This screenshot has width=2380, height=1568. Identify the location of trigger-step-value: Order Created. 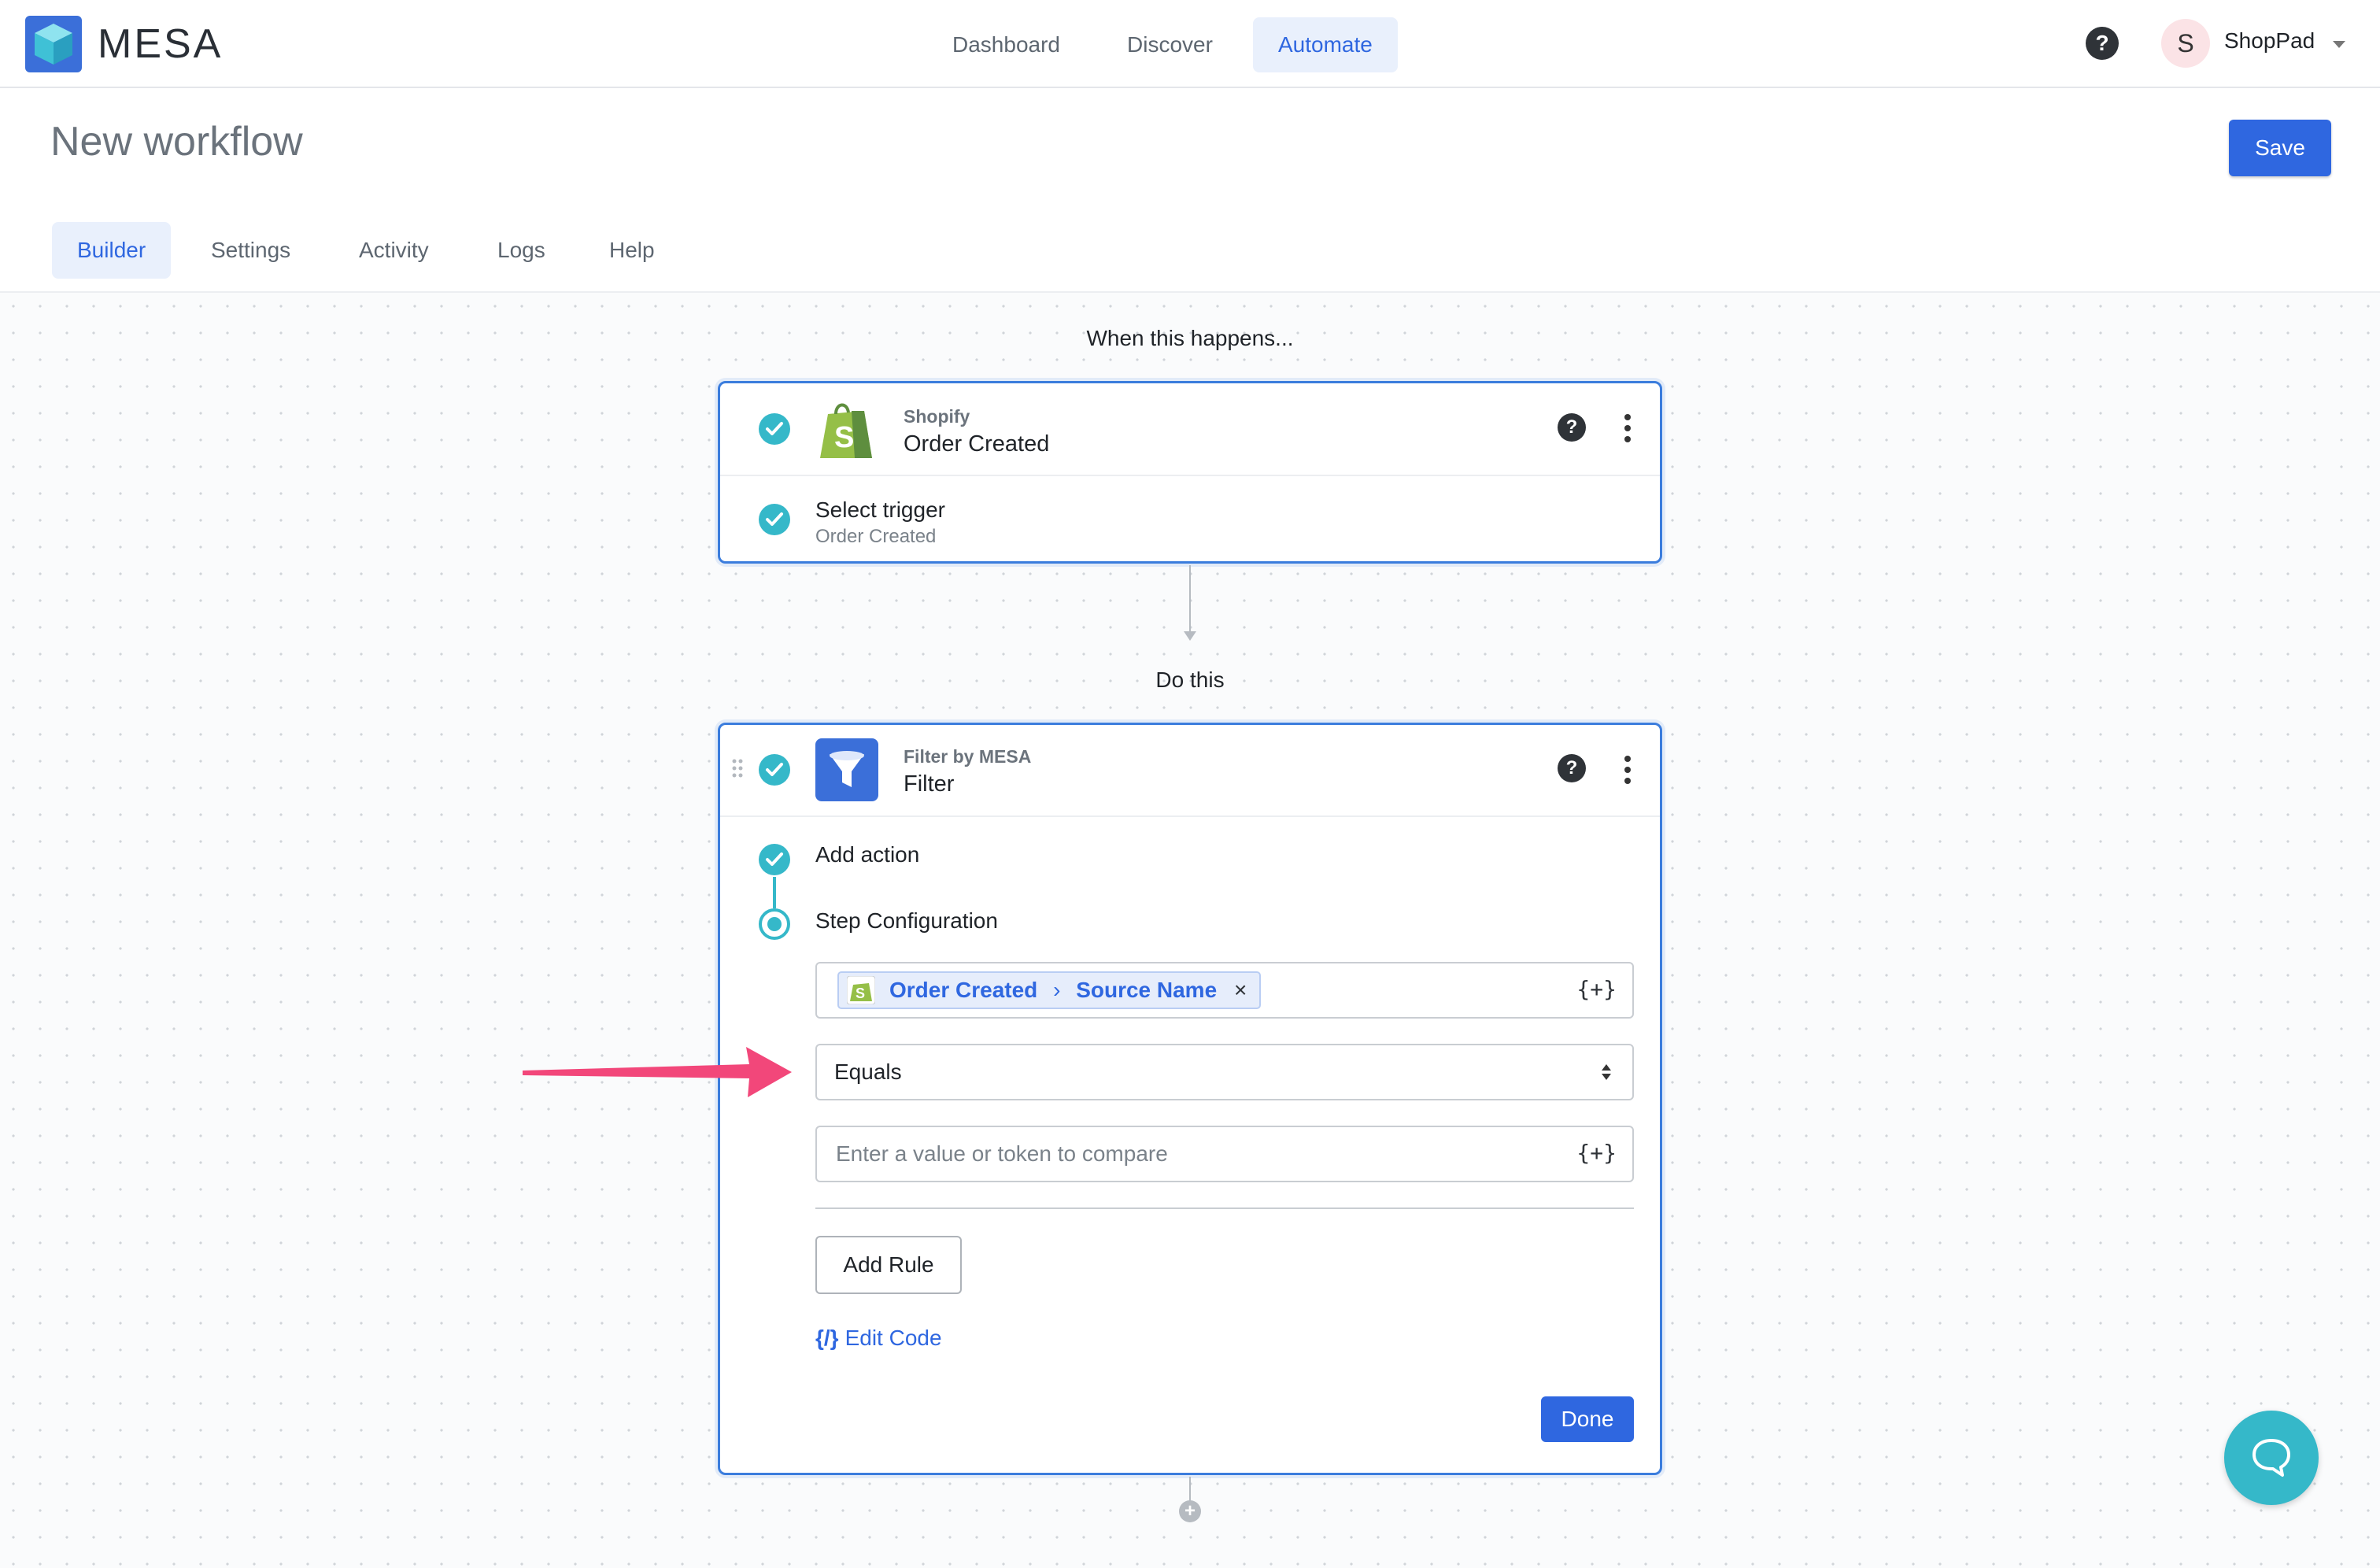
(876, 536).